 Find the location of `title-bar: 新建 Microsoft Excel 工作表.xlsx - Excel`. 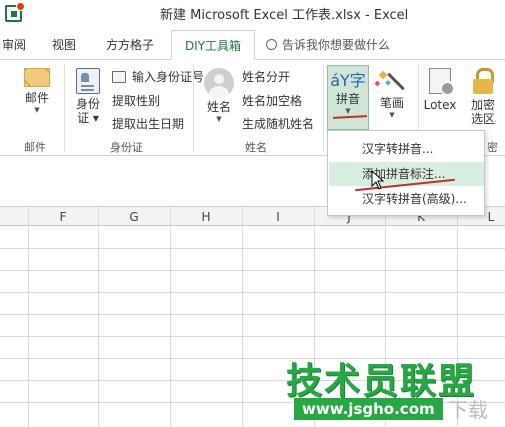

title-bar: 新建 Microsoft Excel 工作表.xlsx - Excel is located at coordinates (252, 14).